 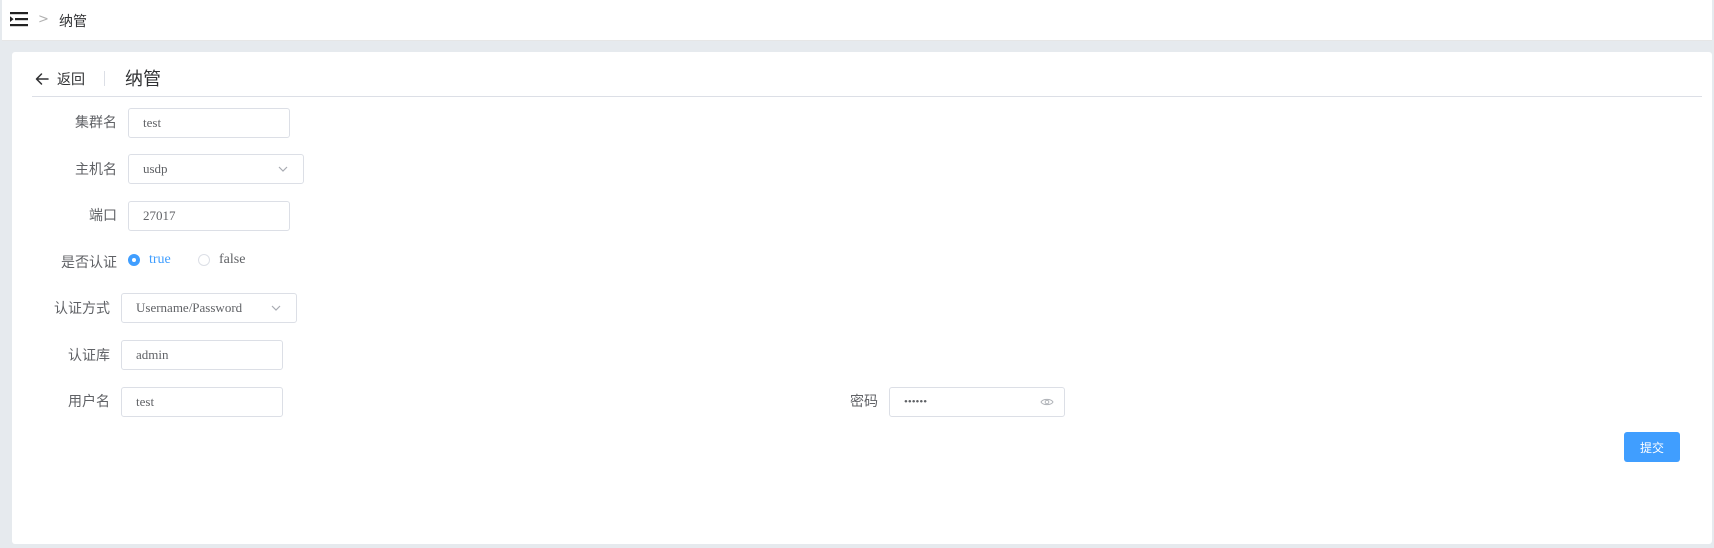 I want to click on host-name-select: usdp, so click(x=216, y=169).